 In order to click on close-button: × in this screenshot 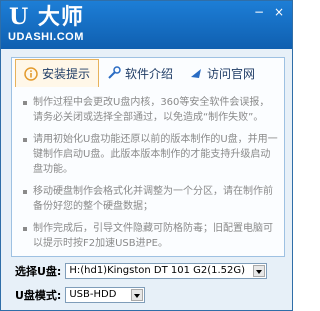, I will do `click(279, 12)`.